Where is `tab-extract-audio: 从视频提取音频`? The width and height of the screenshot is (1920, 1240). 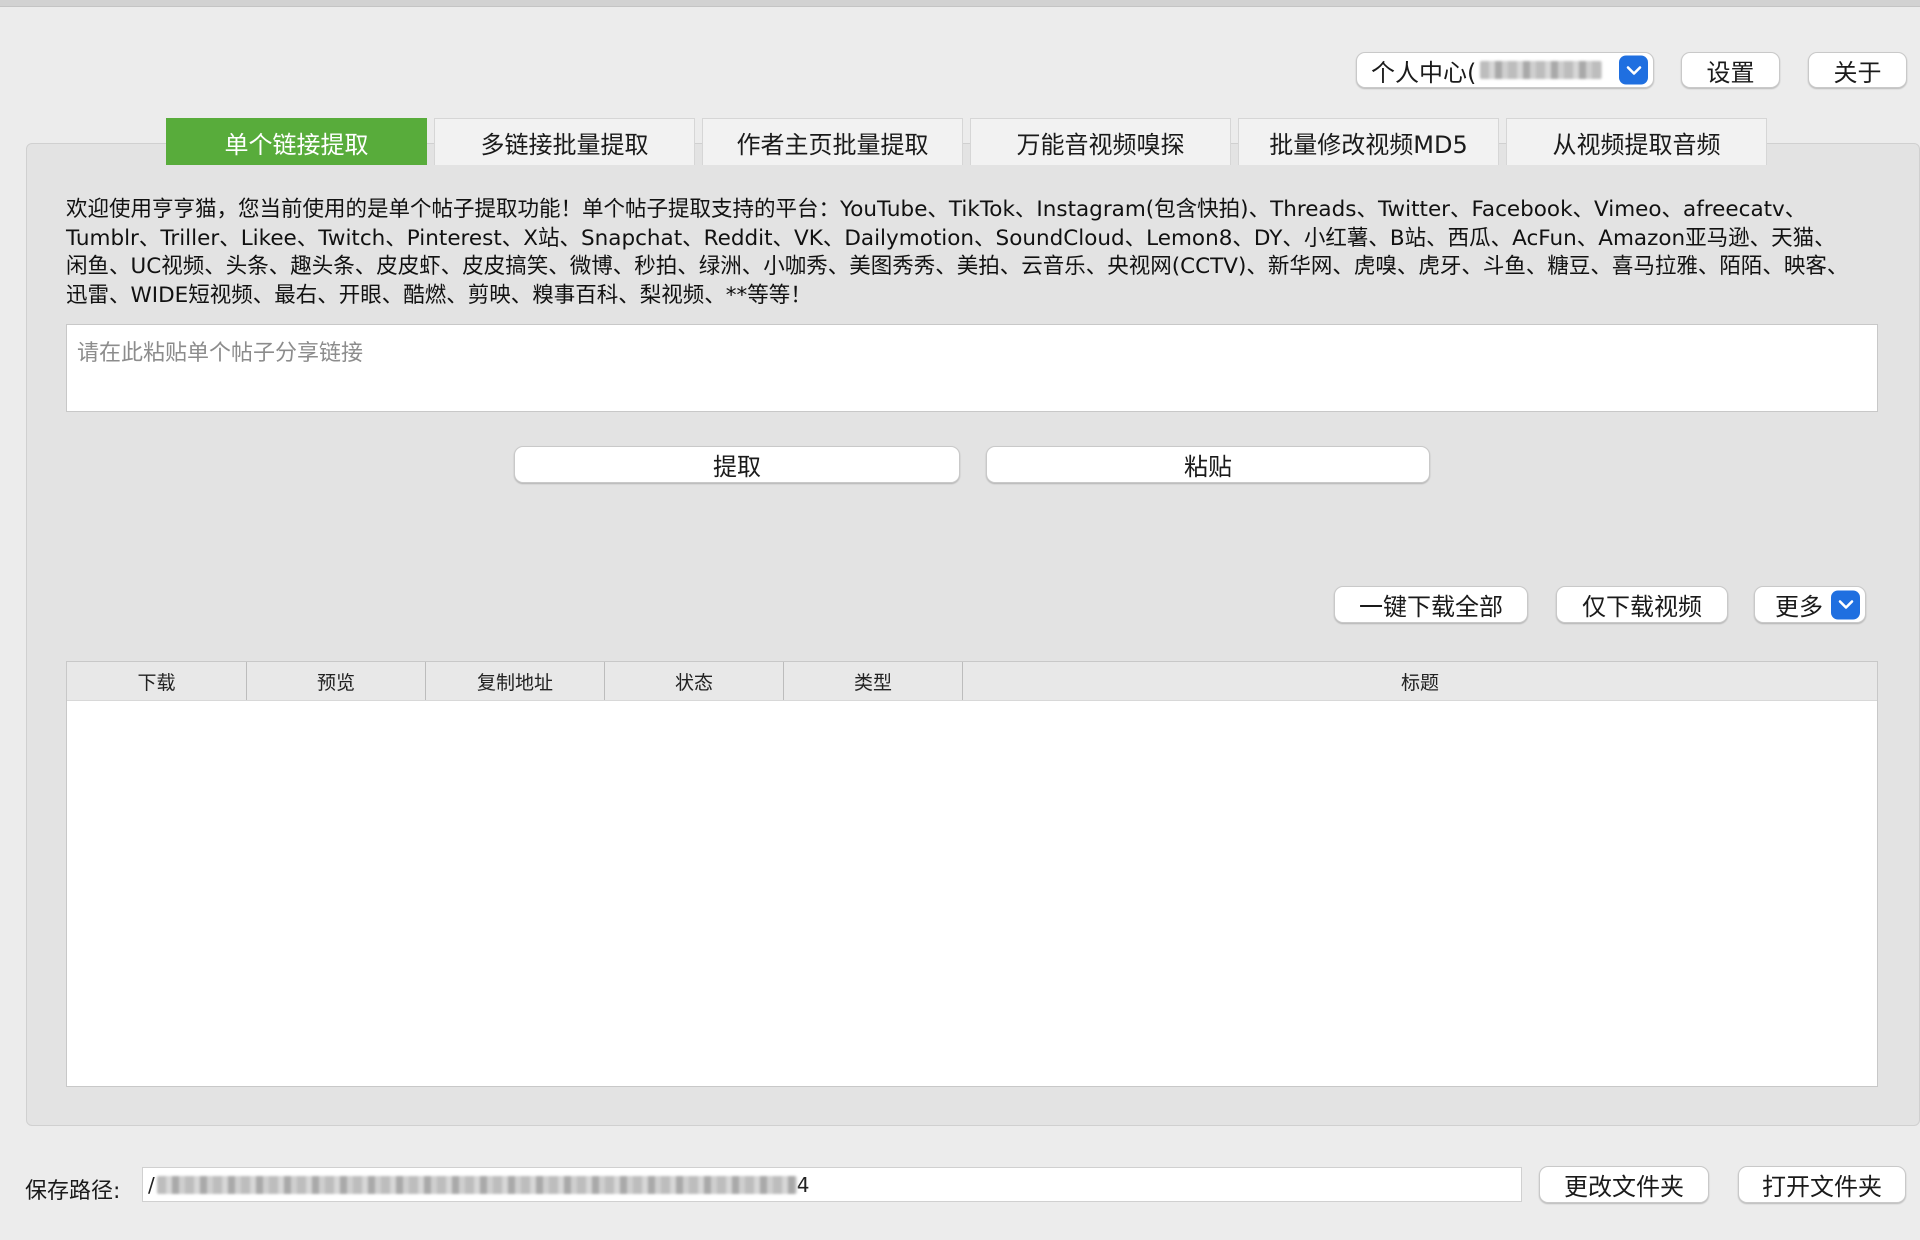 tab-extract-audio: 从视频提取音频 is located at coordinates (1636, 141).